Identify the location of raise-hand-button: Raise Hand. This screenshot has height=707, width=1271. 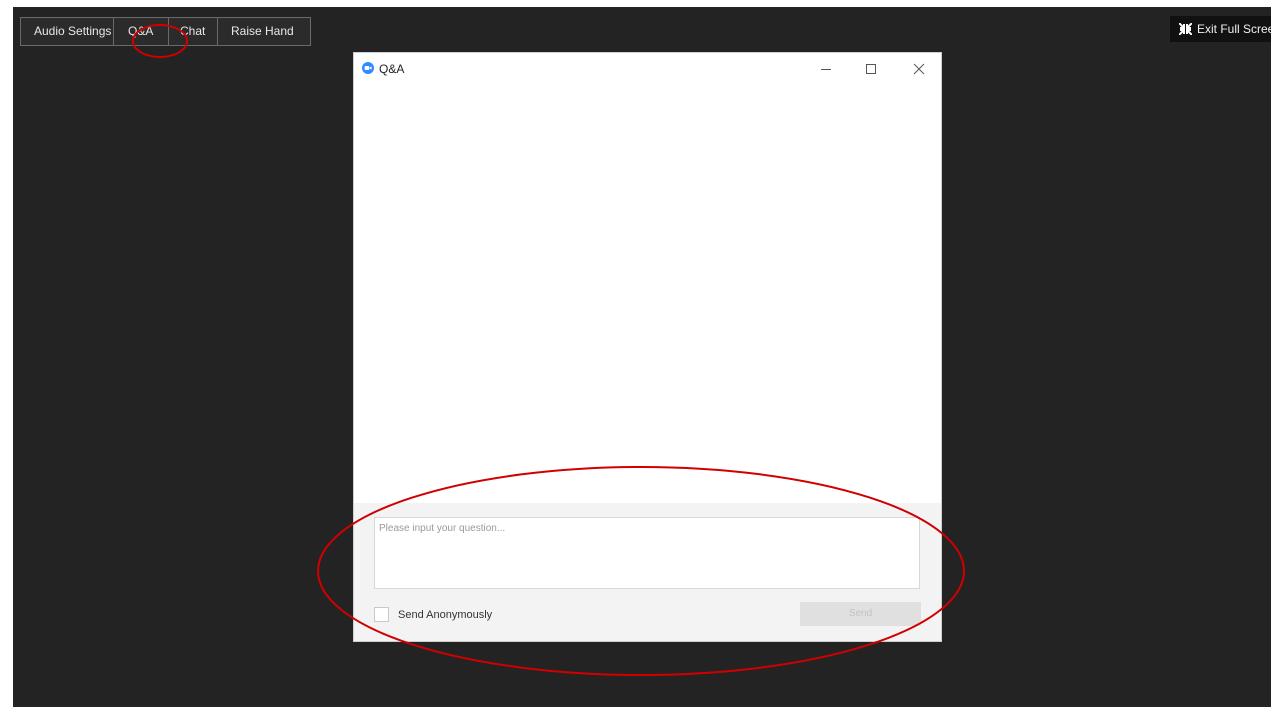
(264, 31).